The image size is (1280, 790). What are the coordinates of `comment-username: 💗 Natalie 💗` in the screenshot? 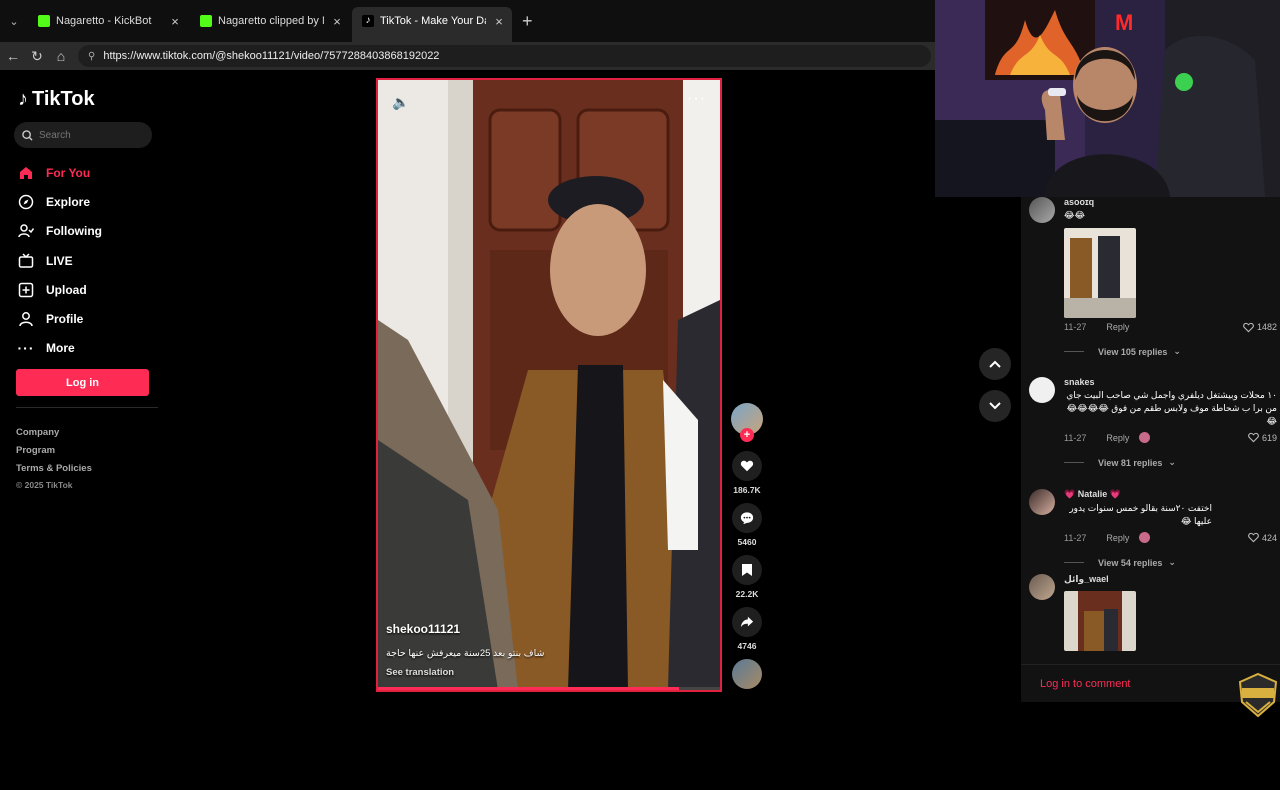 It's located at (1170, 494).